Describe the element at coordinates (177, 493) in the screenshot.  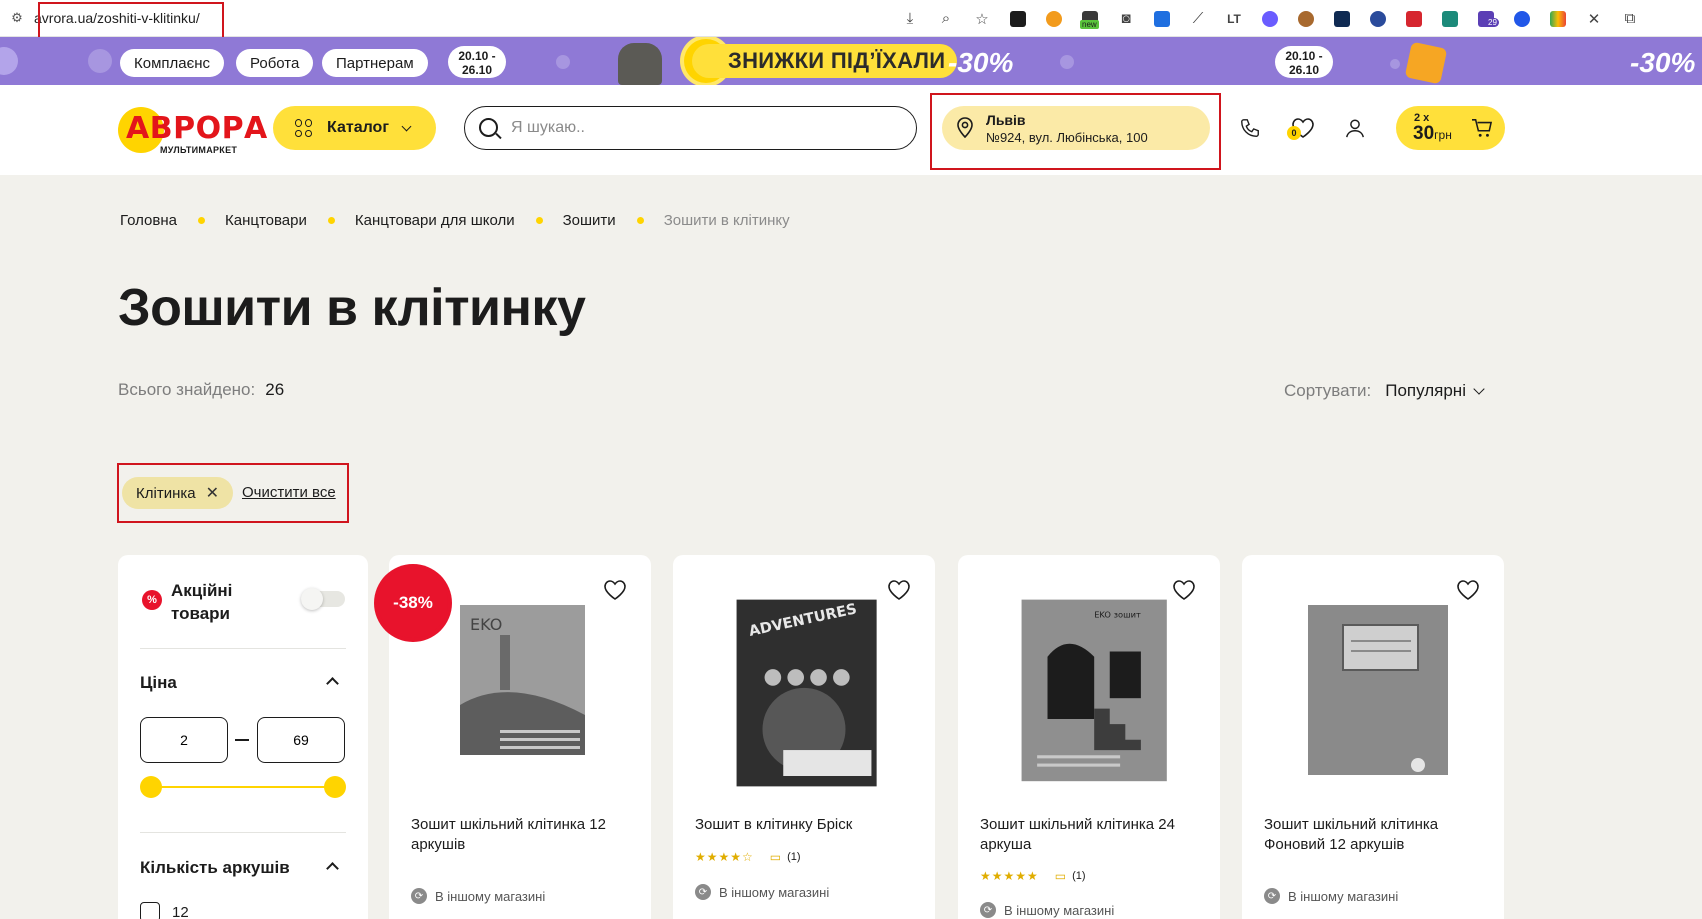
I see `active-filter-chip: Клітинка ✕` at that location.